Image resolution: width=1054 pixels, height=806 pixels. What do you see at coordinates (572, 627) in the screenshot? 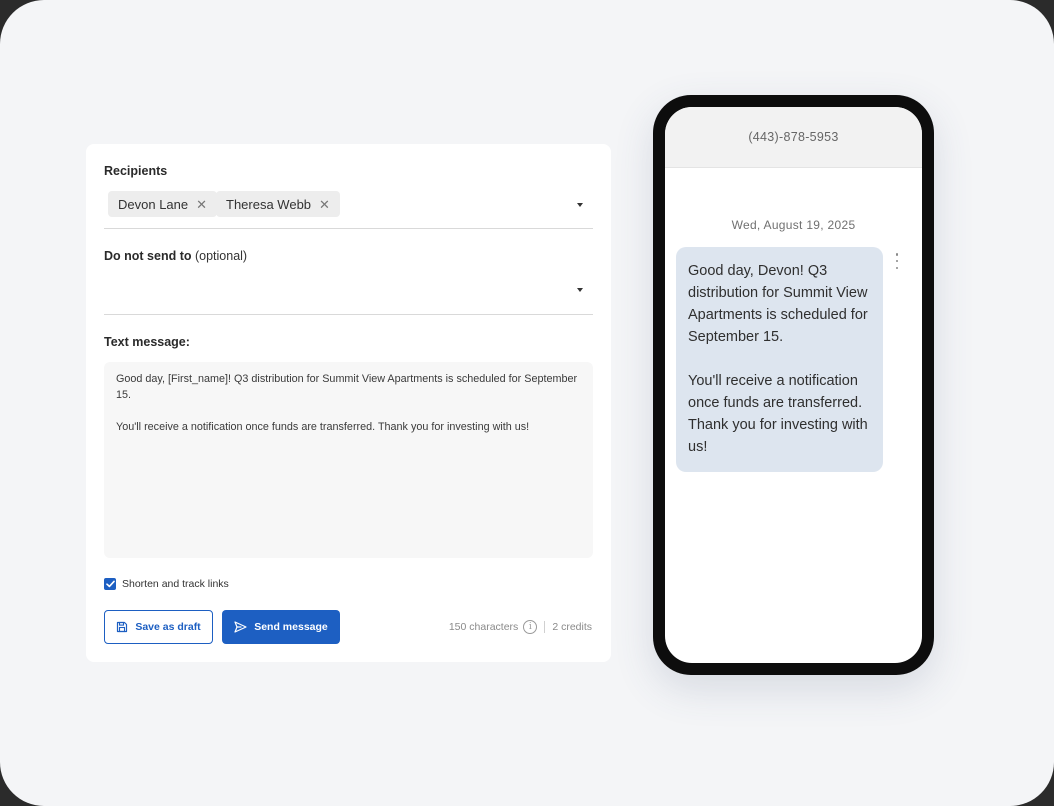
I see `credit-count: 2 credits` at bounding box center [572, 627].